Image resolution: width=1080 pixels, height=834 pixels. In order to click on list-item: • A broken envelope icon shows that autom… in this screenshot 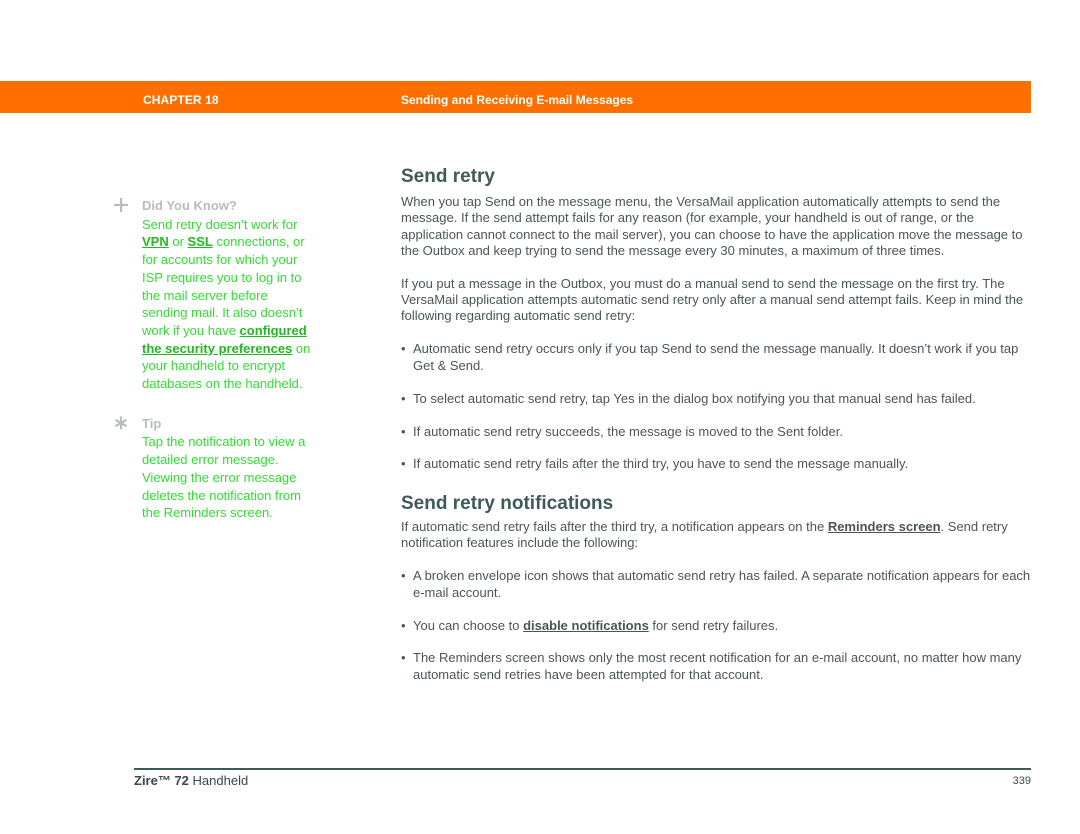, I will do `click(716, 584)`.